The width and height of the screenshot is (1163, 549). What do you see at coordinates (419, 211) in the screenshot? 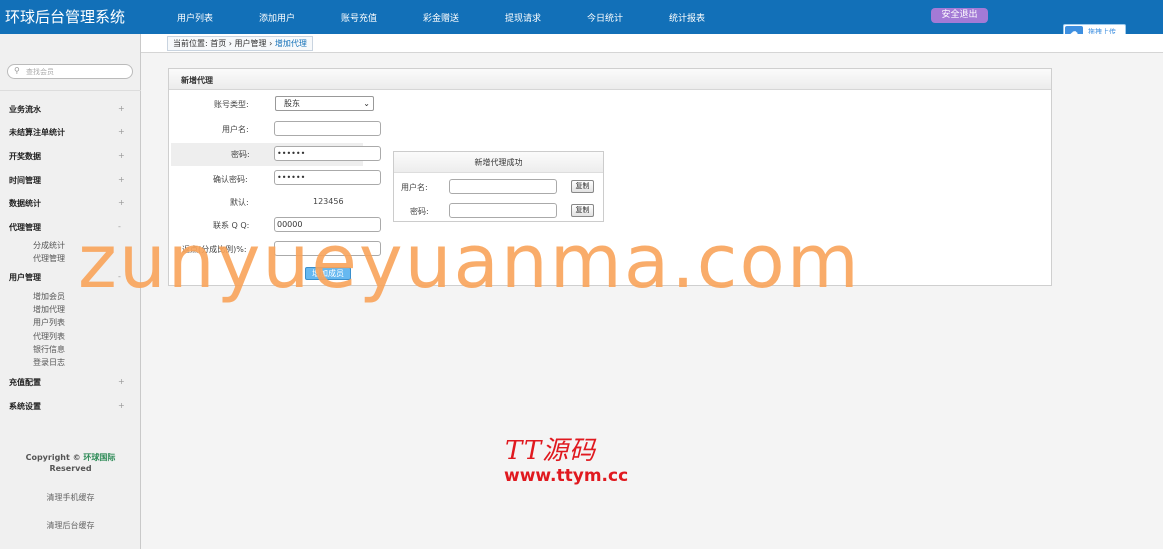
I see `success-password-label: 密码:` at bounding box center [419, 211].